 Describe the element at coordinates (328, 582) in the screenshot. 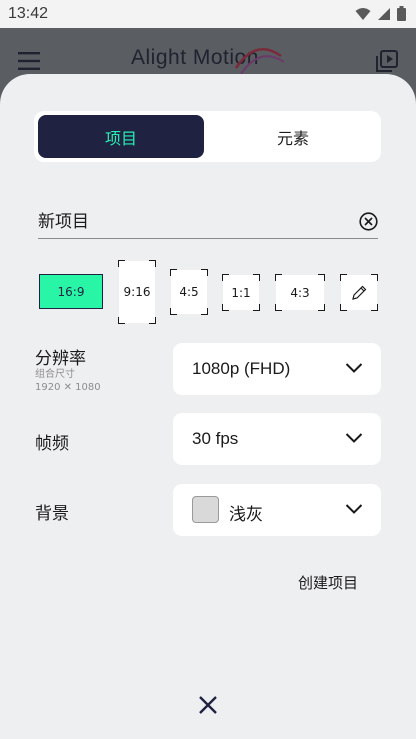

I see `create-project-button: 创建项目` at that location.